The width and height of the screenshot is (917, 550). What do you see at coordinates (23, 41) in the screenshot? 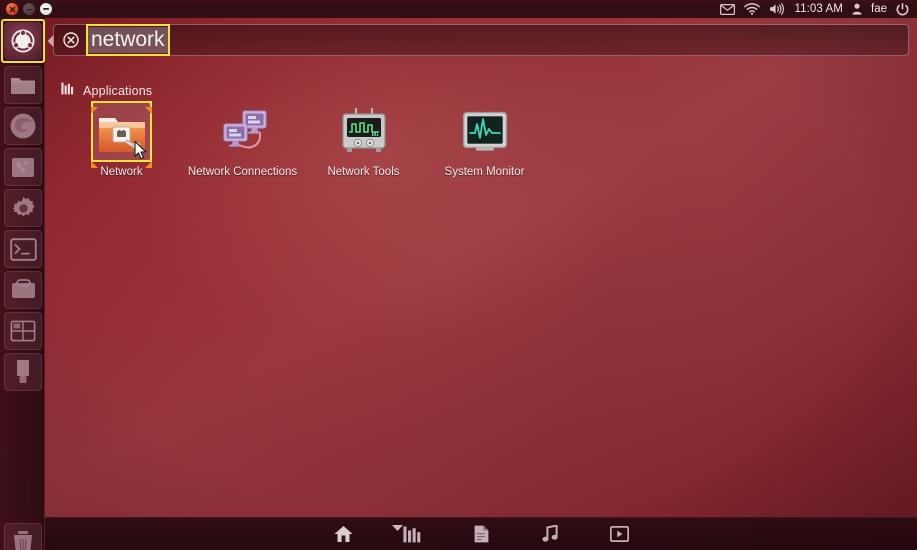
I see `bfb-ubuntu-button` at bounding box center [23, 41].